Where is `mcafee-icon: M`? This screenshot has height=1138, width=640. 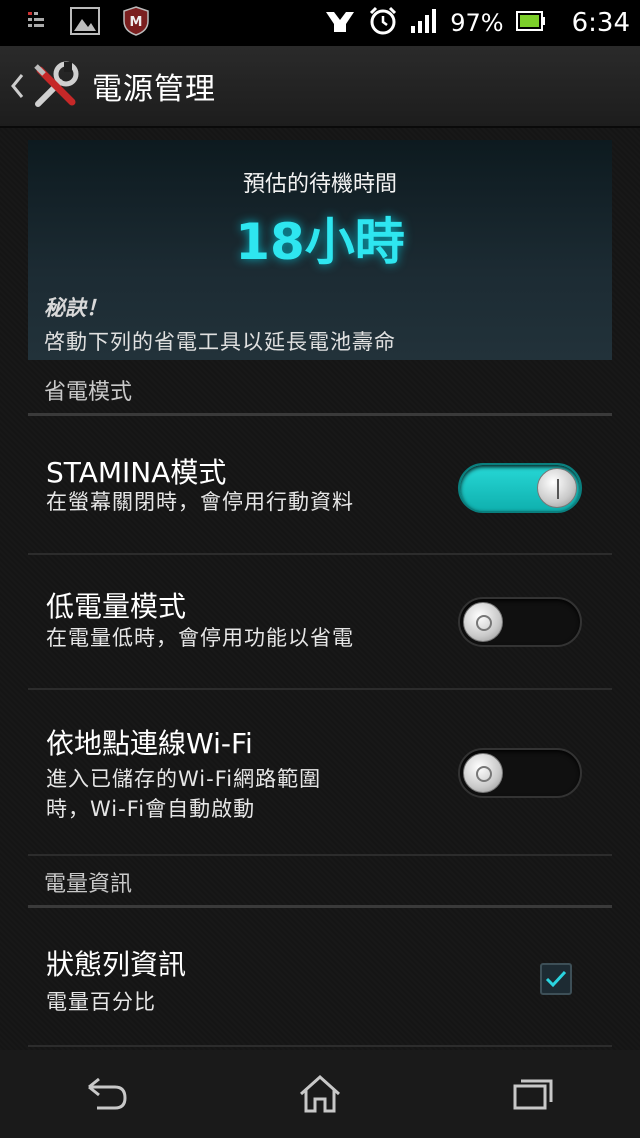
mcafee-icon: M is located at coordinates (136, 23).